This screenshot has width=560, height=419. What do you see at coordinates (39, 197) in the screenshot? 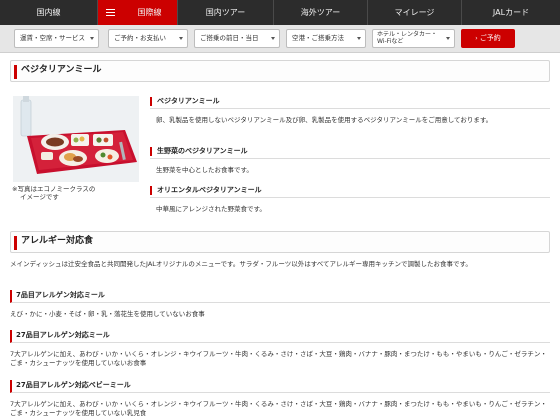
I see `caption-line: イメージです` at bounding box center [39, 197].